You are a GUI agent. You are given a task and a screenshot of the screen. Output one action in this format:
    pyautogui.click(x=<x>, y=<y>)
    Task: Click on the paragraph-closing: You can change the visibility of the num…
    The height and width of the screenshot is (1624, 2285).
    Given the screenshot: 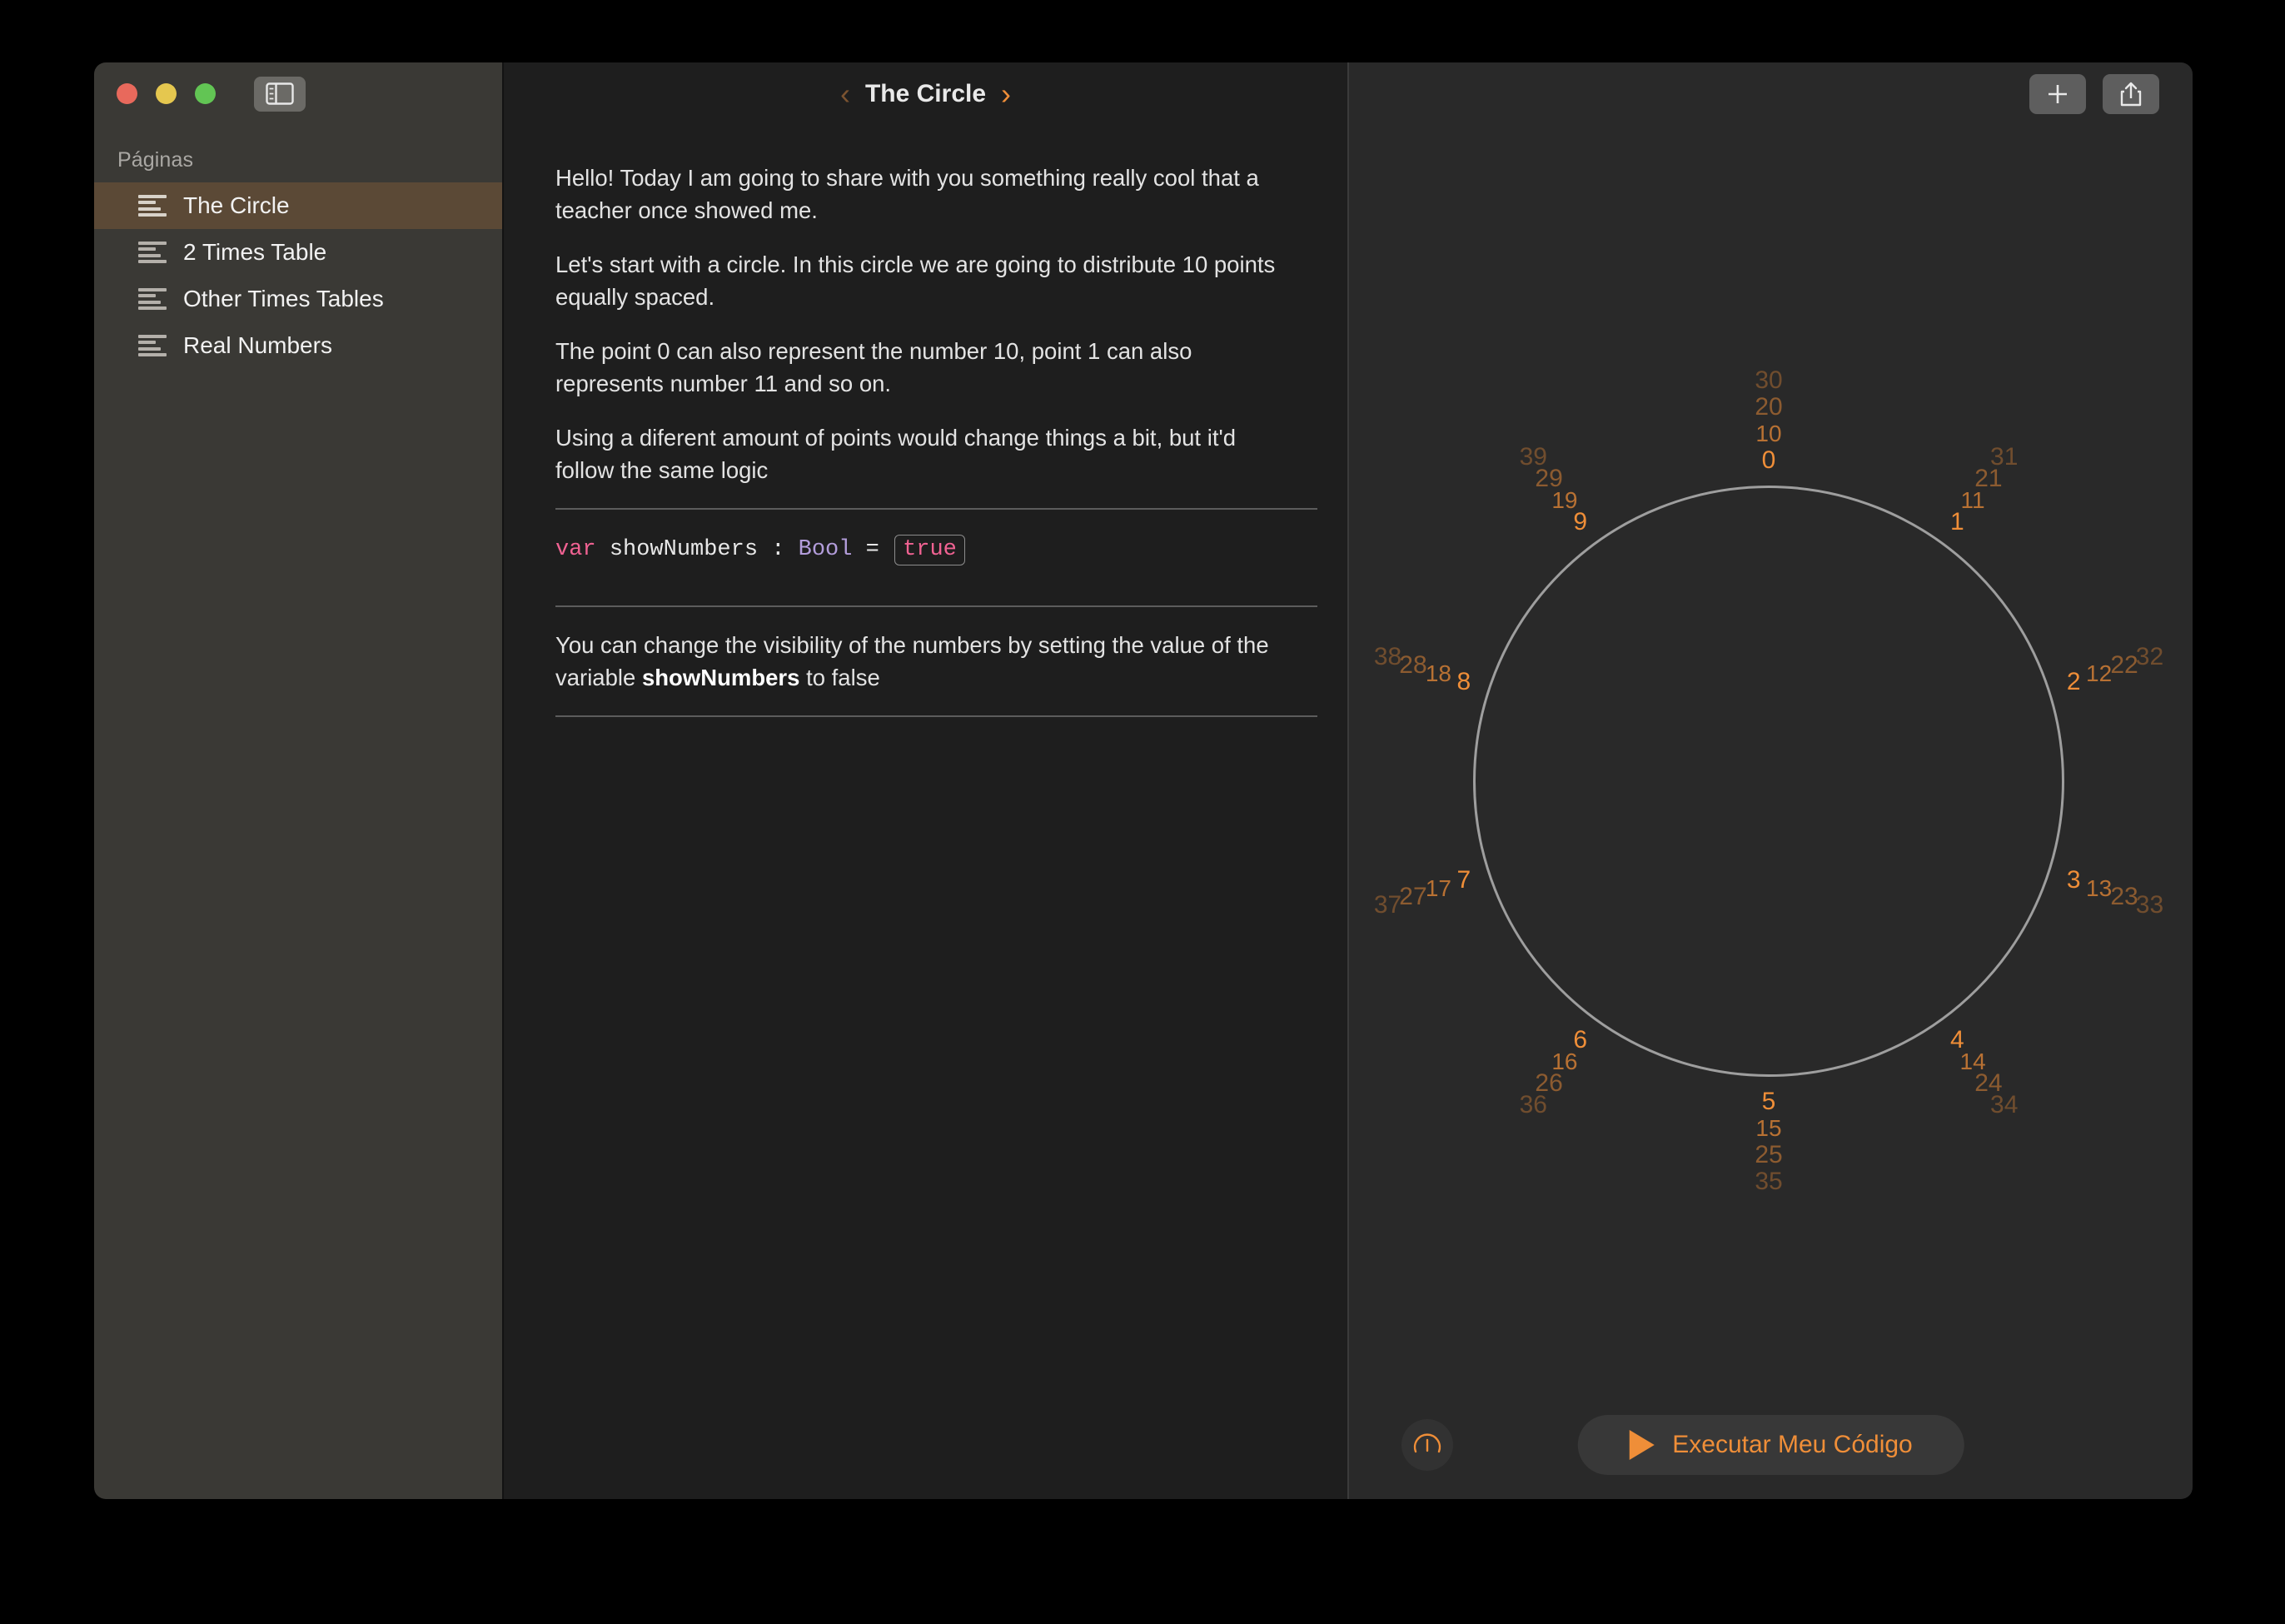 What is the action you would take?
    pyautogui.click(x=926, y=650)
    